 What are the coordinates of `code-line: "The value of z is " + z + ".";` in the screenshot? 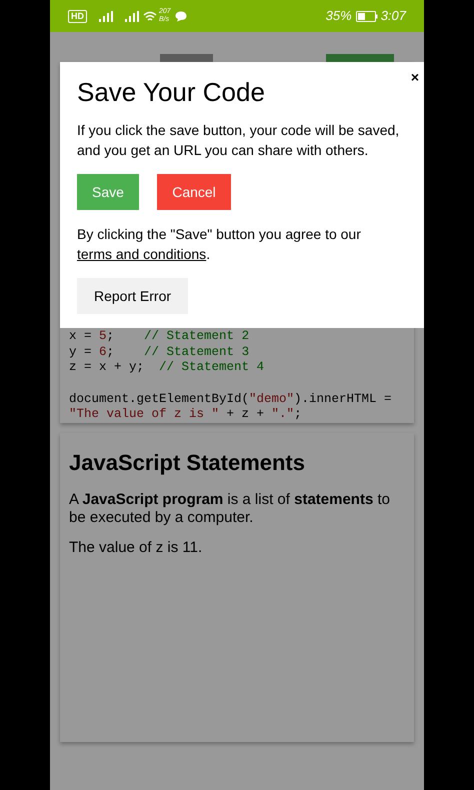 It's located at (185, 415).